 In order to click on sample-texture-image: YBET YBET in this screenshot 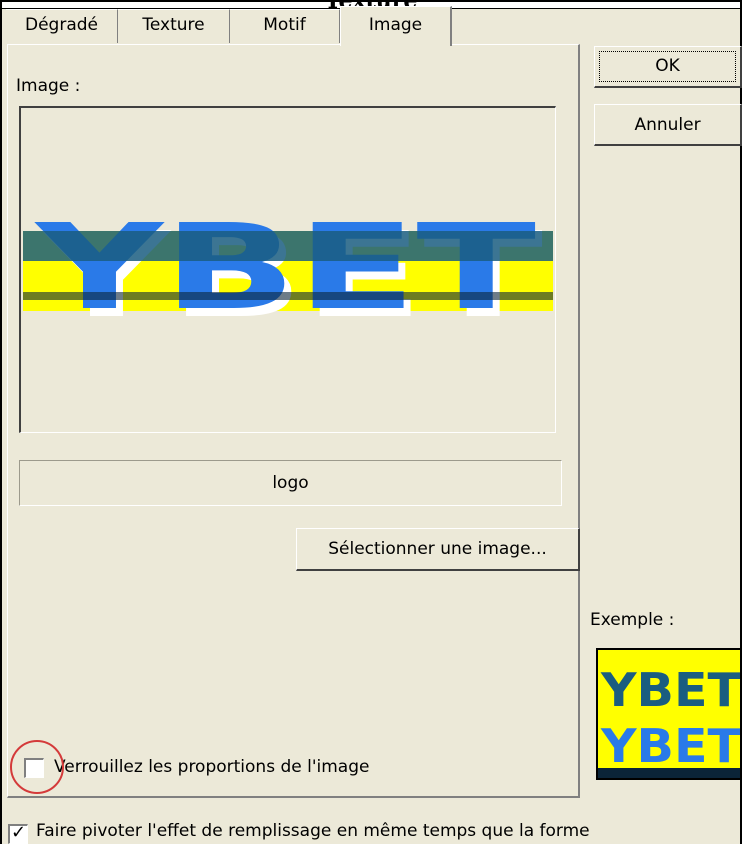, I will do `click(670, 714)`.